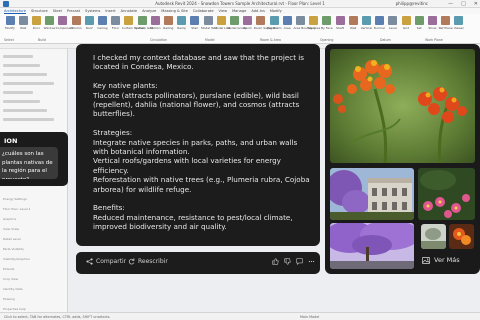  I want to click on property-label: View Scale, so click(11, 229).